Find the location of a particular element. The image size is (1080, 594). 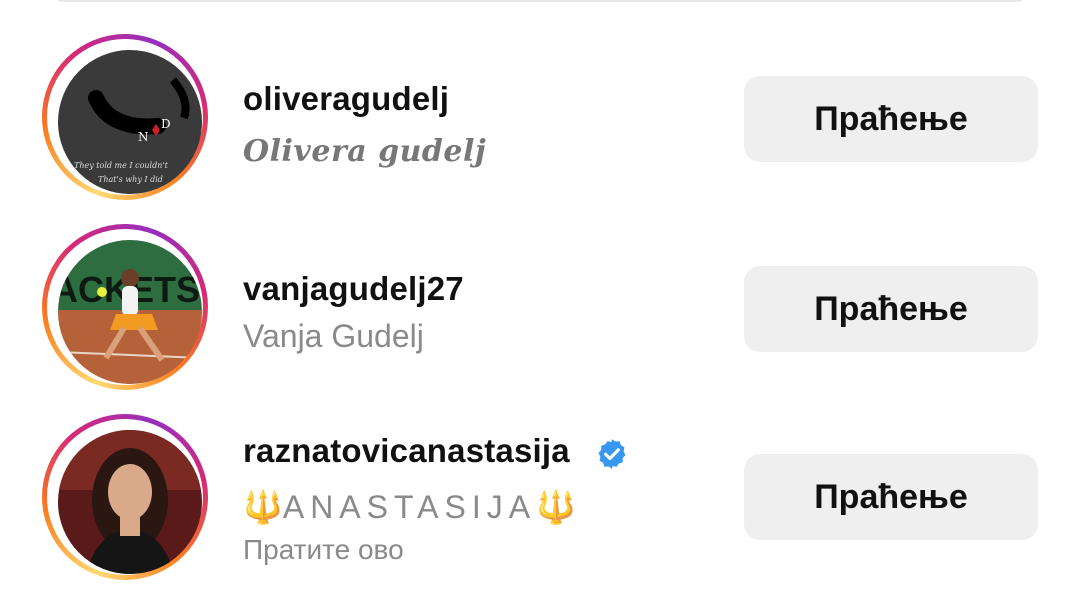

username: vanjagudelj27 is located at coordinates (353, 289).